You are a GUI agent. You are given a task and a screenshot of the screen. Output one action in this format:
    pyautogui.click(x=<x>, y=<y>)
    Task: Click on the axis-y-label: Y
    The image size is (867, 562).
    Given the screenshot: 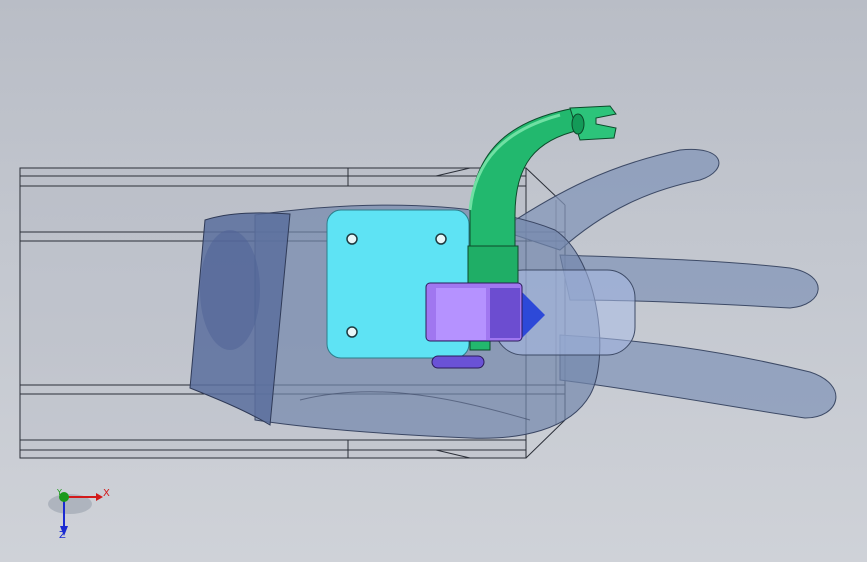 What is the action you would take?
    pyautogui.click(x=59, y=492)
    